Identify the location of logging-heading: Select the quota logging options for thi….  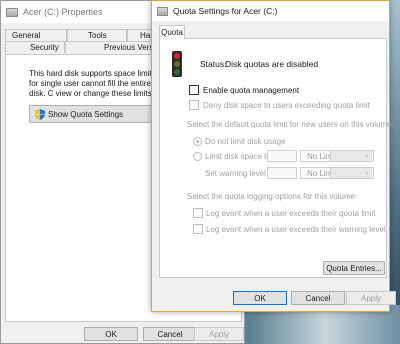
(272, 196).